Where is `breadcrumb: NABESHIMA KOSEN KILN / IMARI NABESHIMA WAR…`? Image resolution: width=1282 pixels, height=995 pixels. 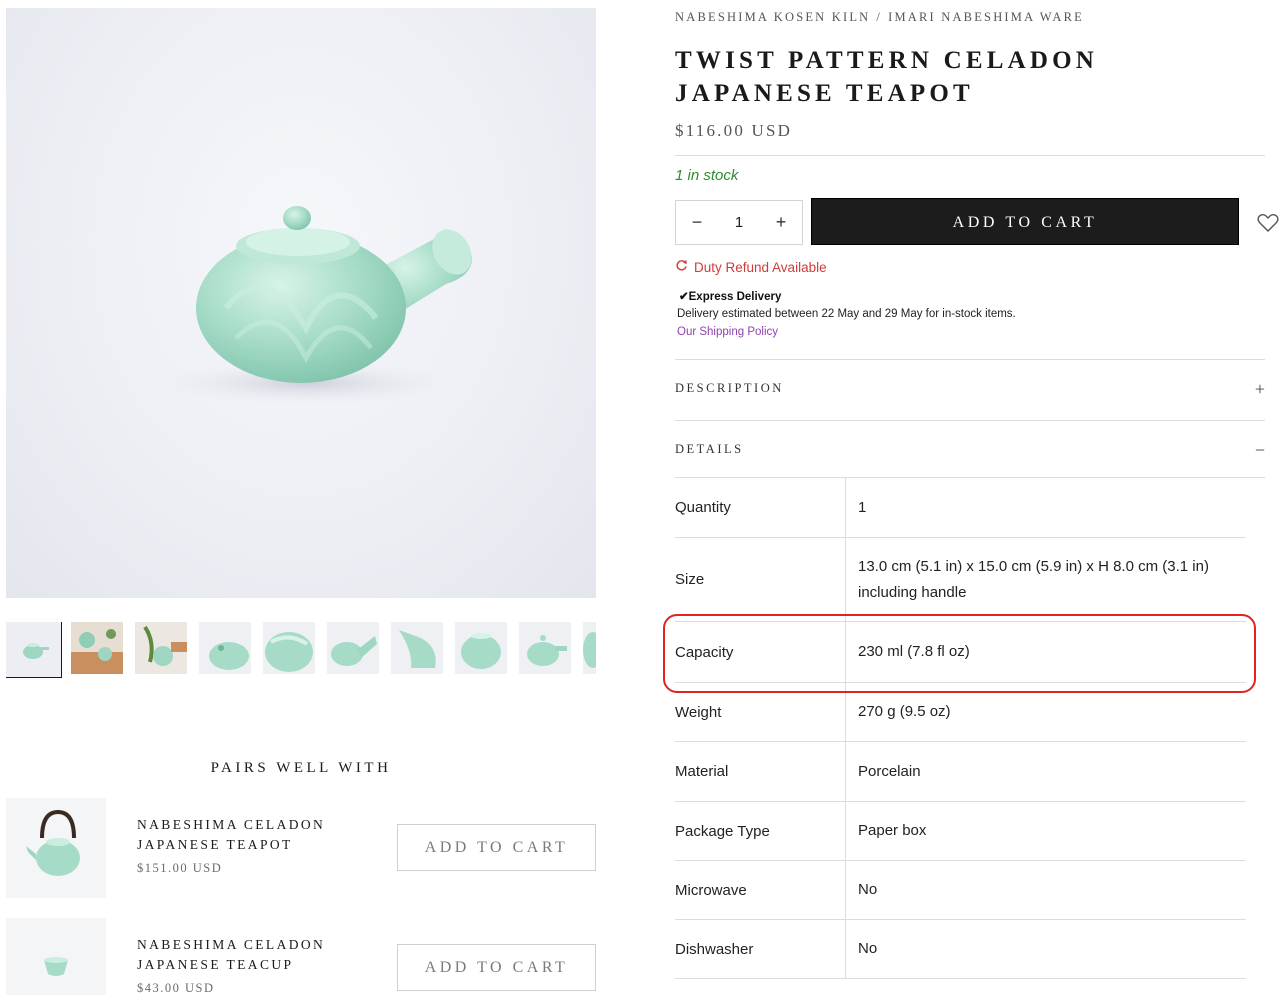
breadcrumb: NABESHIMA KOSEN KILN / IMARI NABESHIMA WAR… is located at coordinates (879, 17).